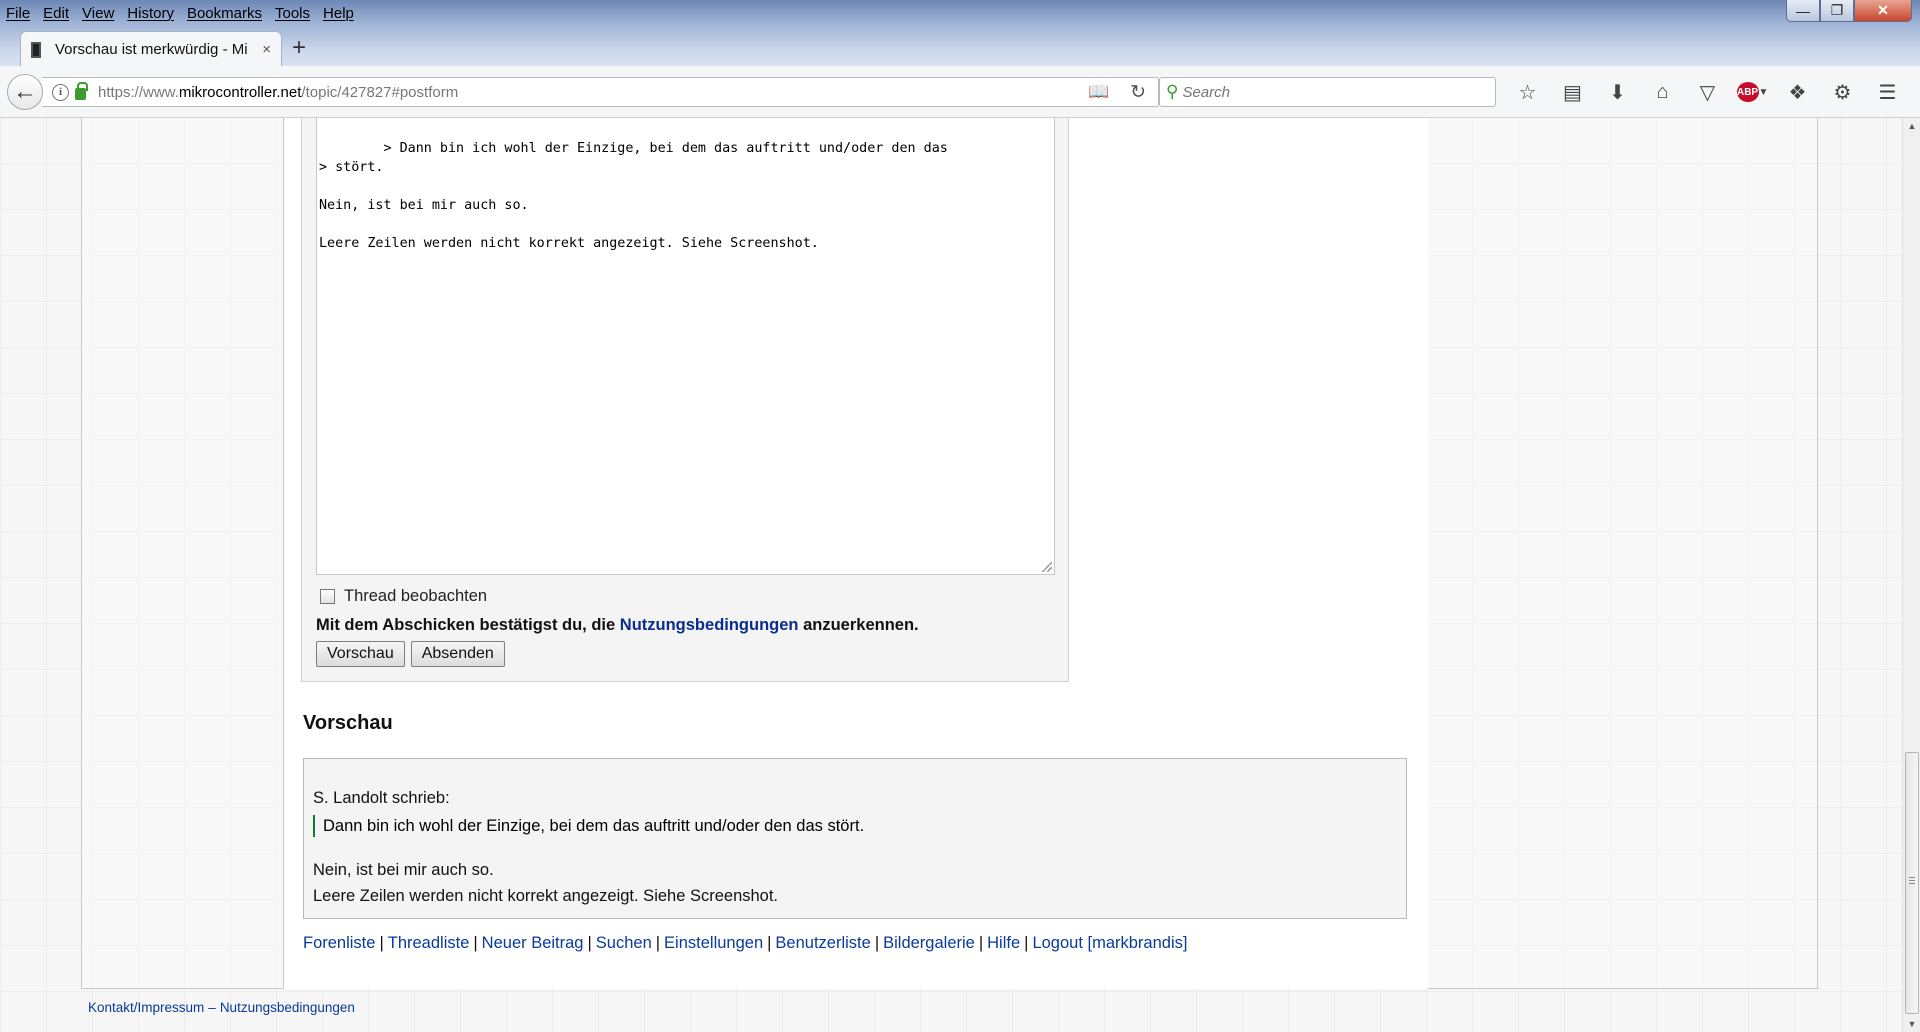  I want to click on quote-author: S. Landolt schrieb:, so click(381, 798).